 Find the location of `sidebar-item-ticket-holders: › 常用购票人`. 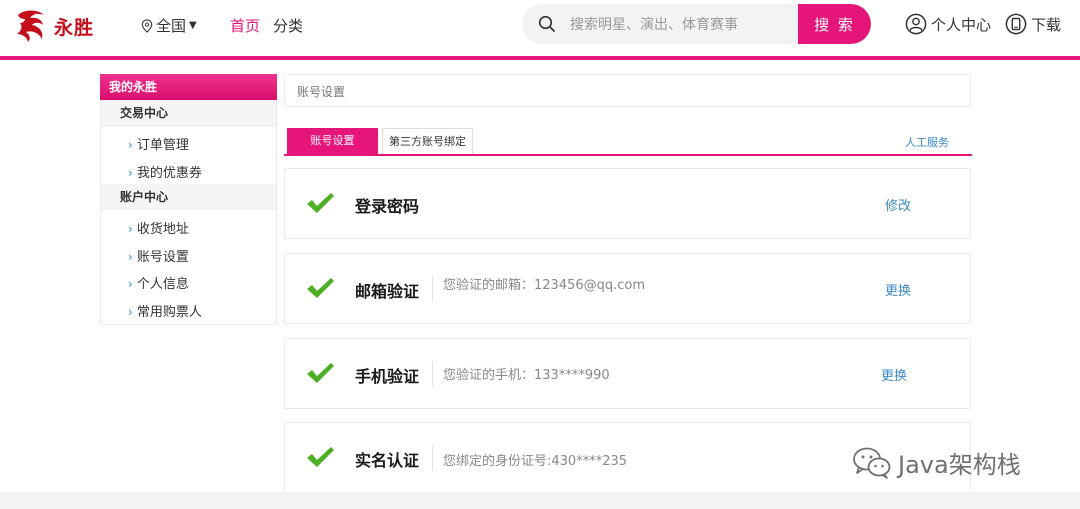

sidebar-item-ticket-holders: › 常用购票人 is located at coordinates (165, 310).